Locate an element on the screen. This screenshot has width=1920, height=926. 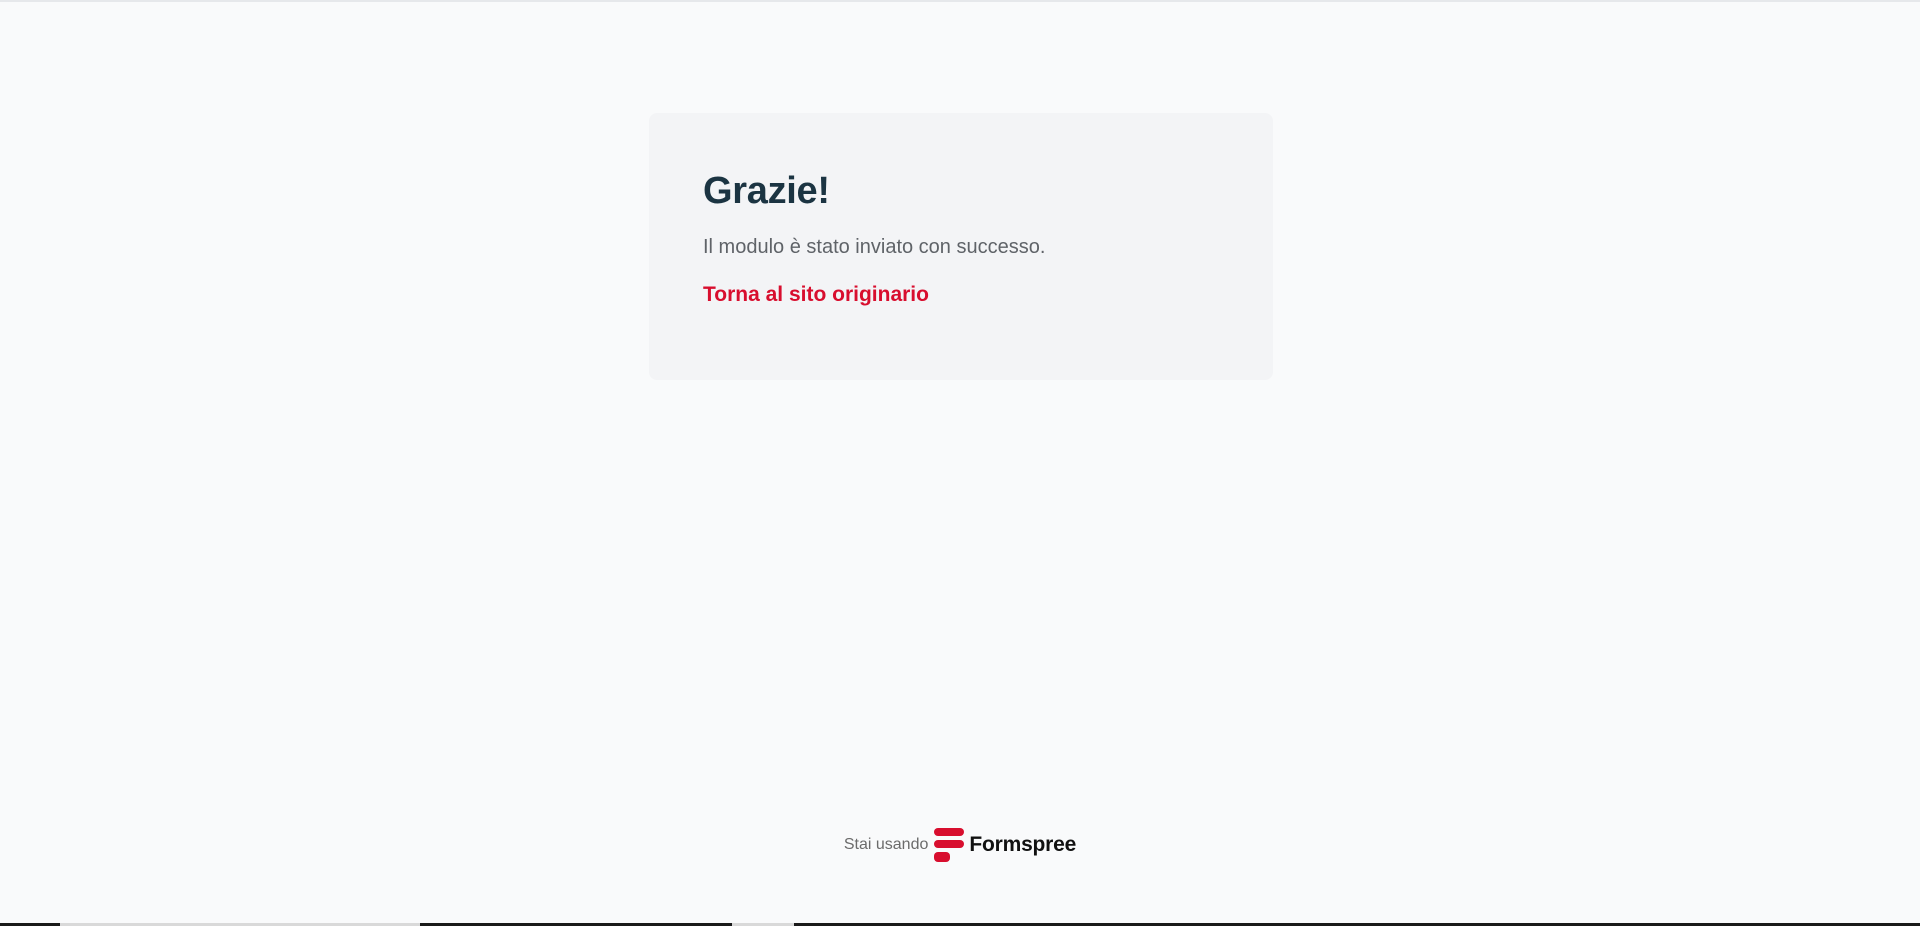
footer-prefix: Stai usando is located at coordinates (886, 844).